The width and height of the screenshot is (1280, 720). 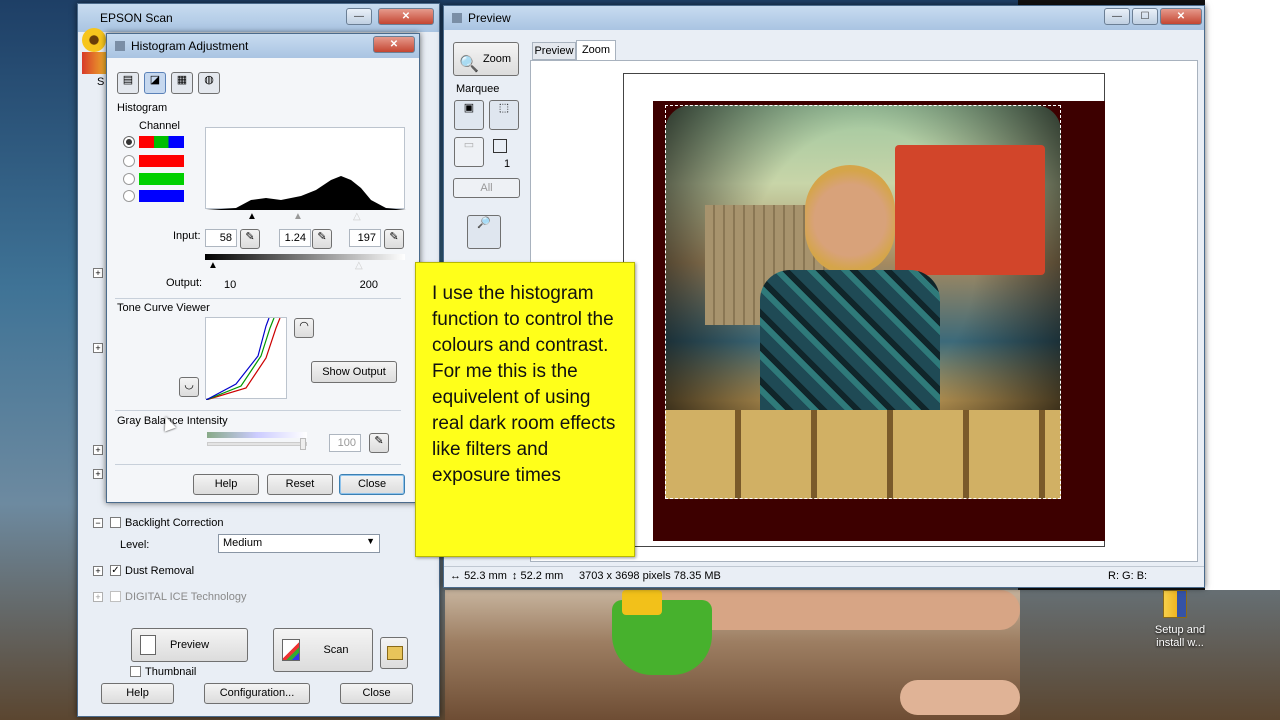 What do you see at coordinates (457, 18) in the screenshot?
I see `preview-app-icon` at bounding box center [457, 18].